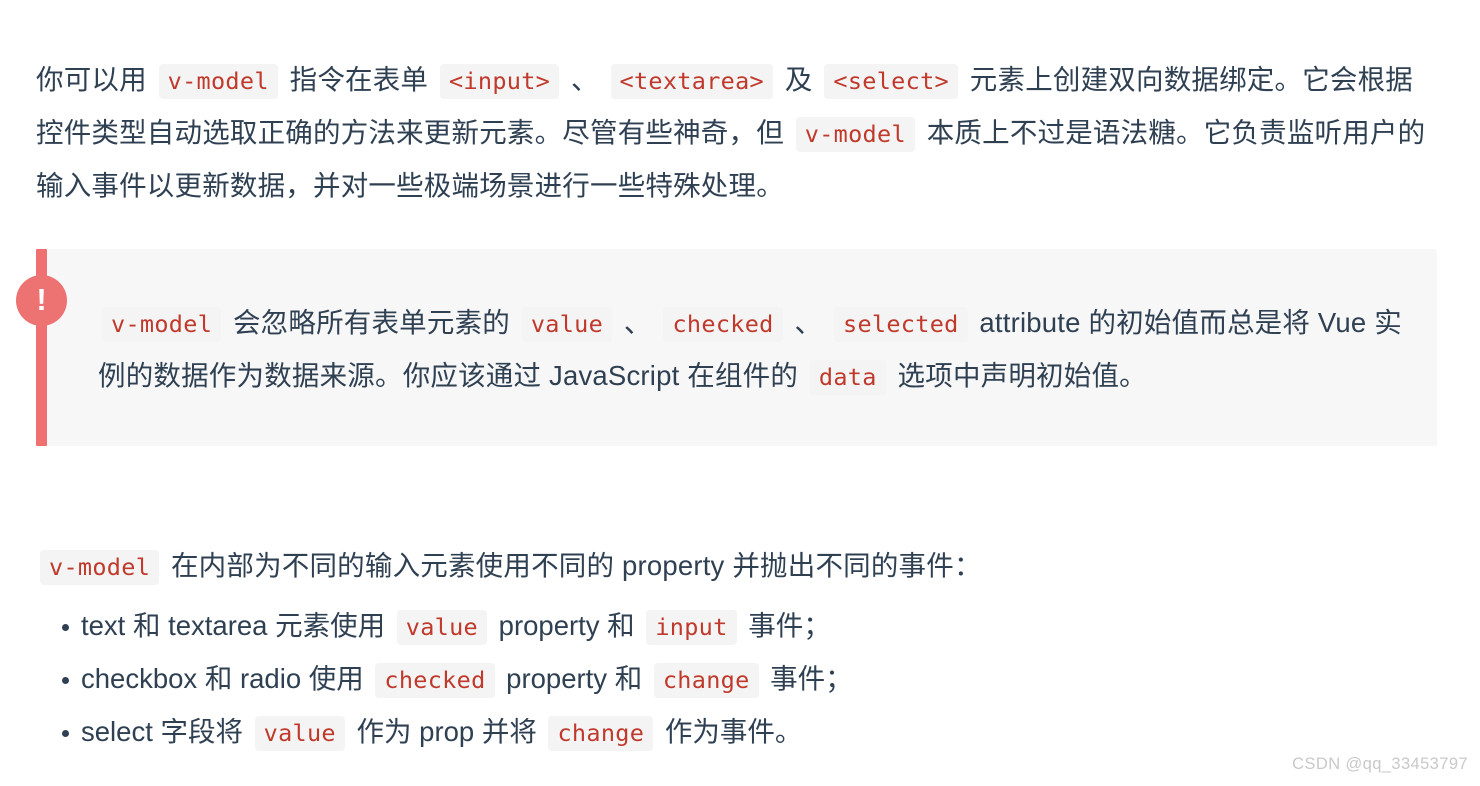 Image resolution: width=1480 pixels, height=786 pixels. I want to click on list-item-text: select 字段将 value 作为 prop 并将 change 作为事件。, so click(441, 733).